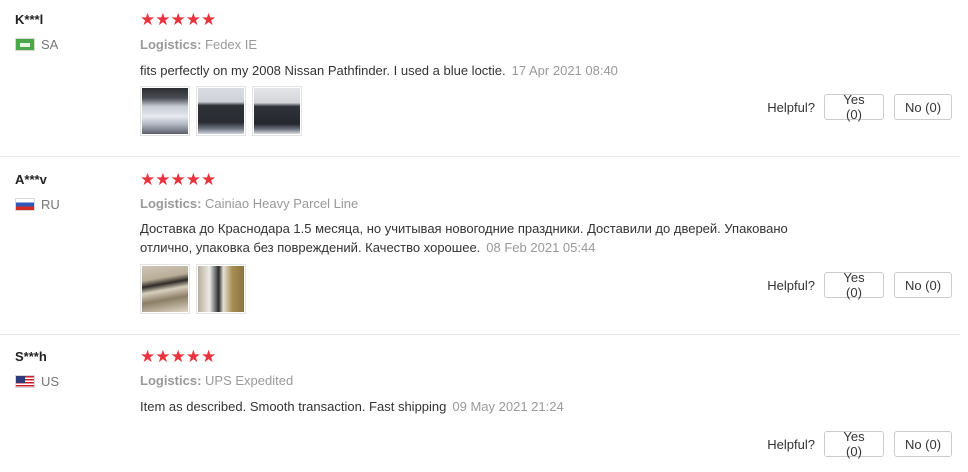  Describe the element at coordinates (541, 247) in the screenshot. I see `review-time: 08 Feb 2021 05:44` at that location.